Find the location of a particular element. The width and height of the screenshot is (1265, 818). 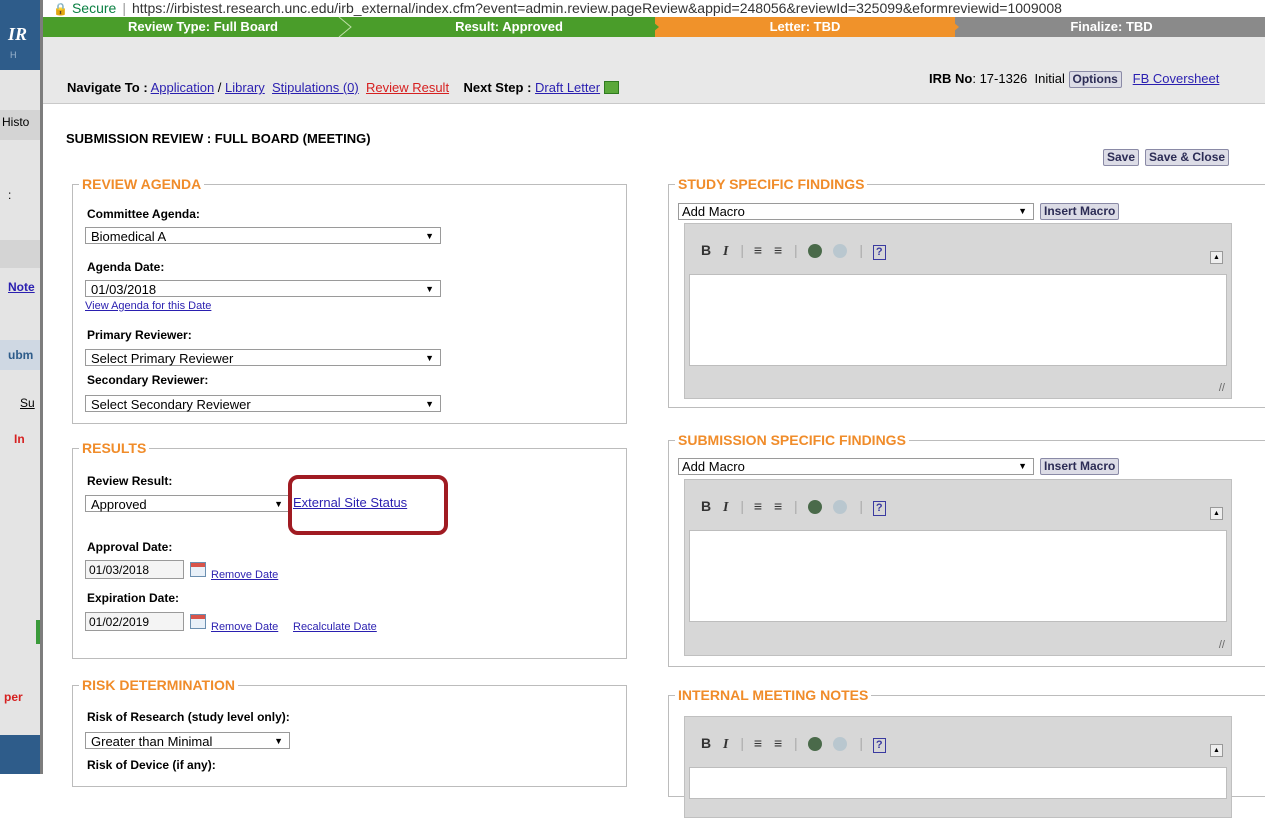

step-finalize: Finalize: TBD is located at coordinates (1110, 27).